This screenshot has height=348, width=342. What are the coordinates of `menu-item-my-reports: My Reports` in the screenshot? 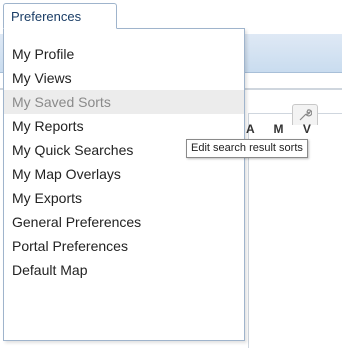 It's located at (124, 126).